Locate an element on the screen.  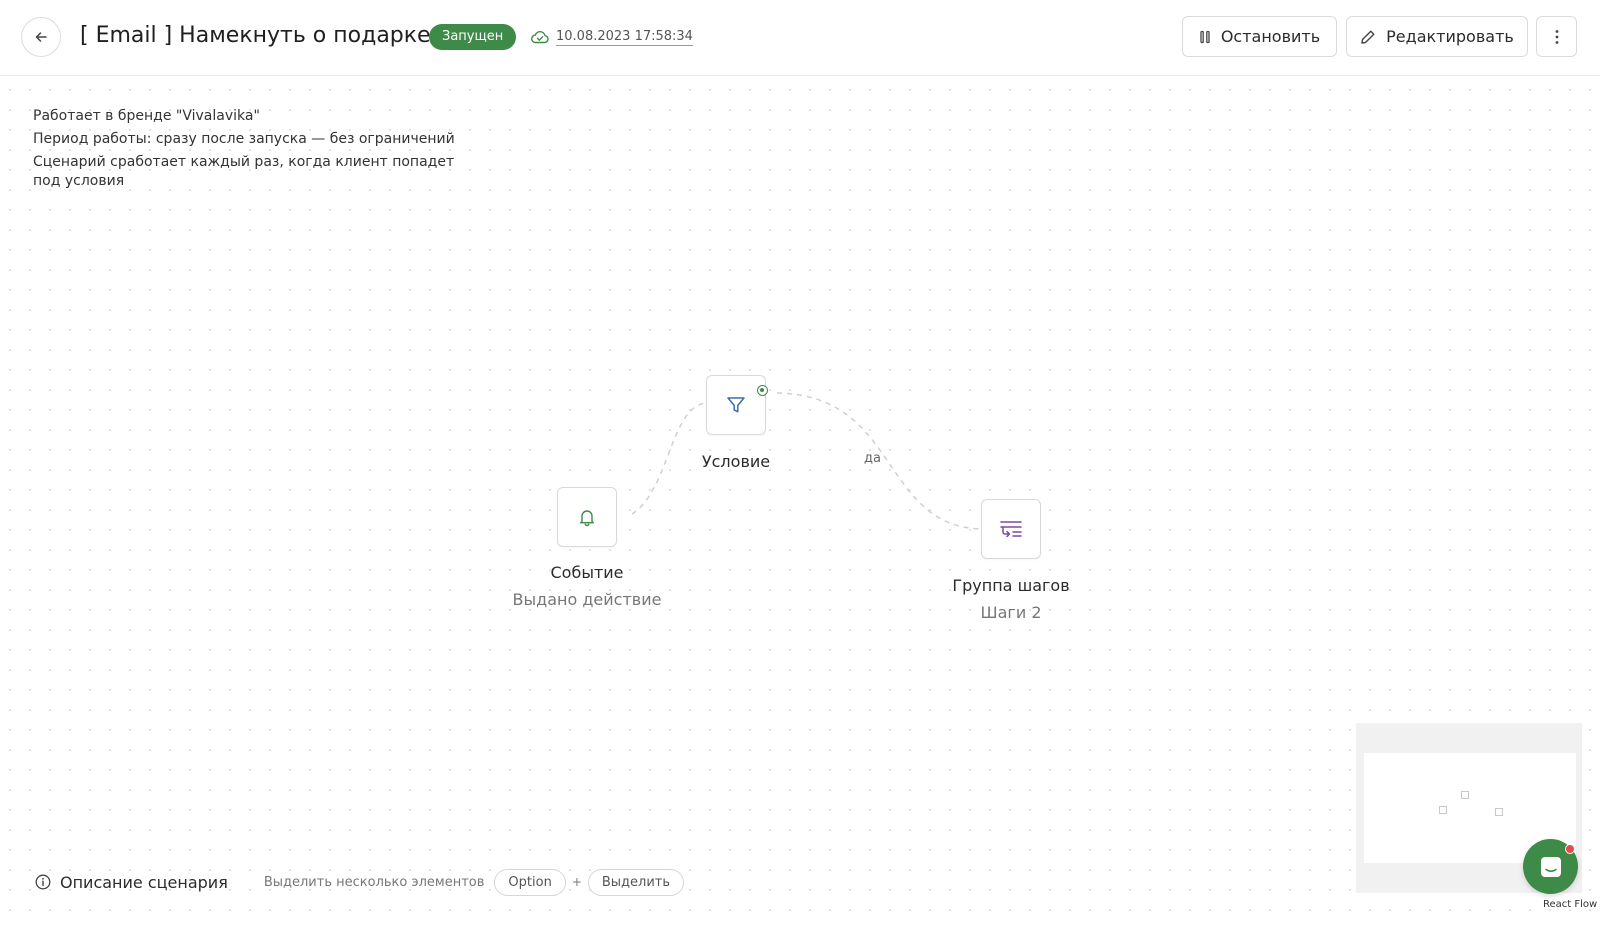
kebab-icon is located at coordinates (1556, 36).